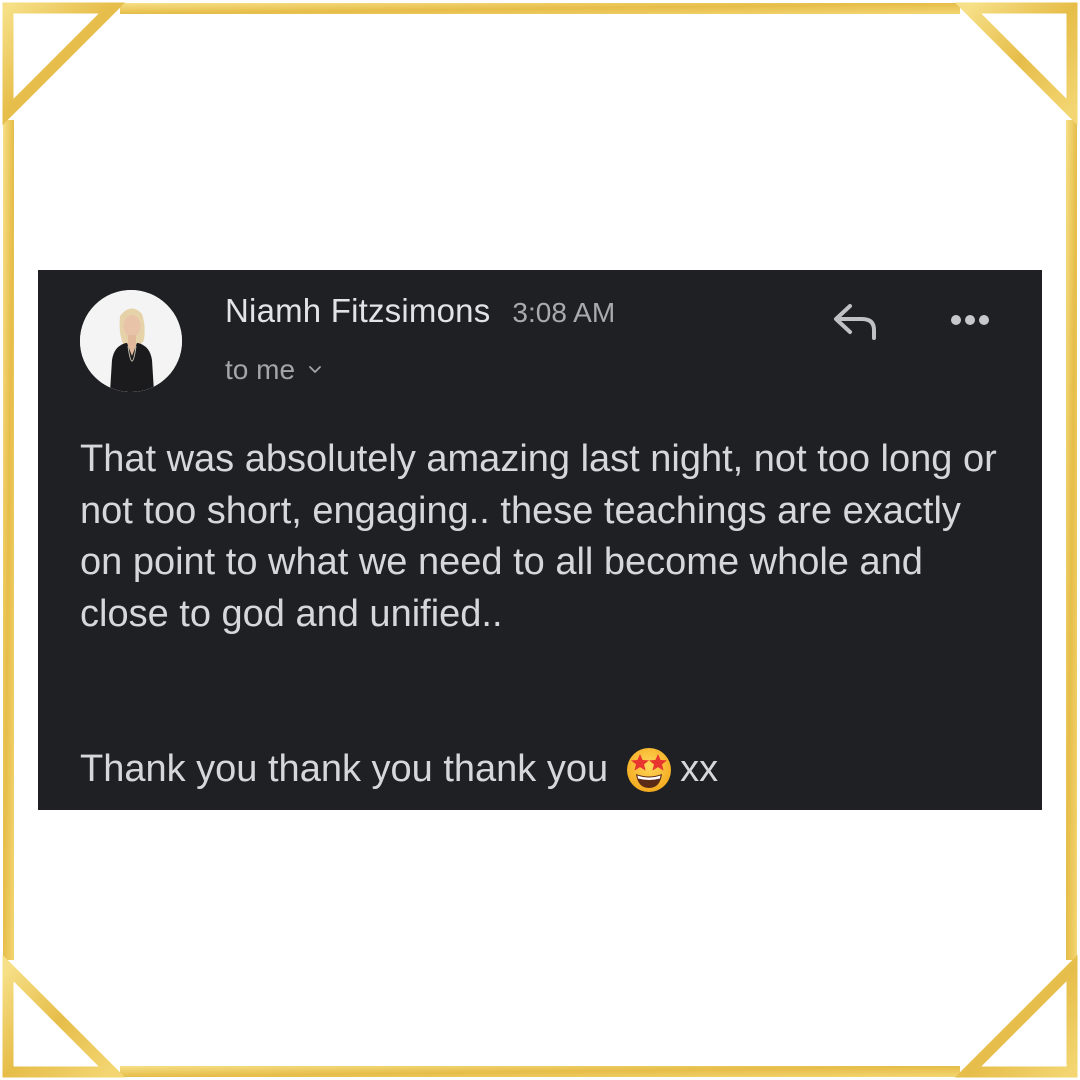 The width and height of the screenshot is (1080, 1080). Describe the element at coordinates (315, 369) in the screenshot. I see `chevron-down-icon` at that location.